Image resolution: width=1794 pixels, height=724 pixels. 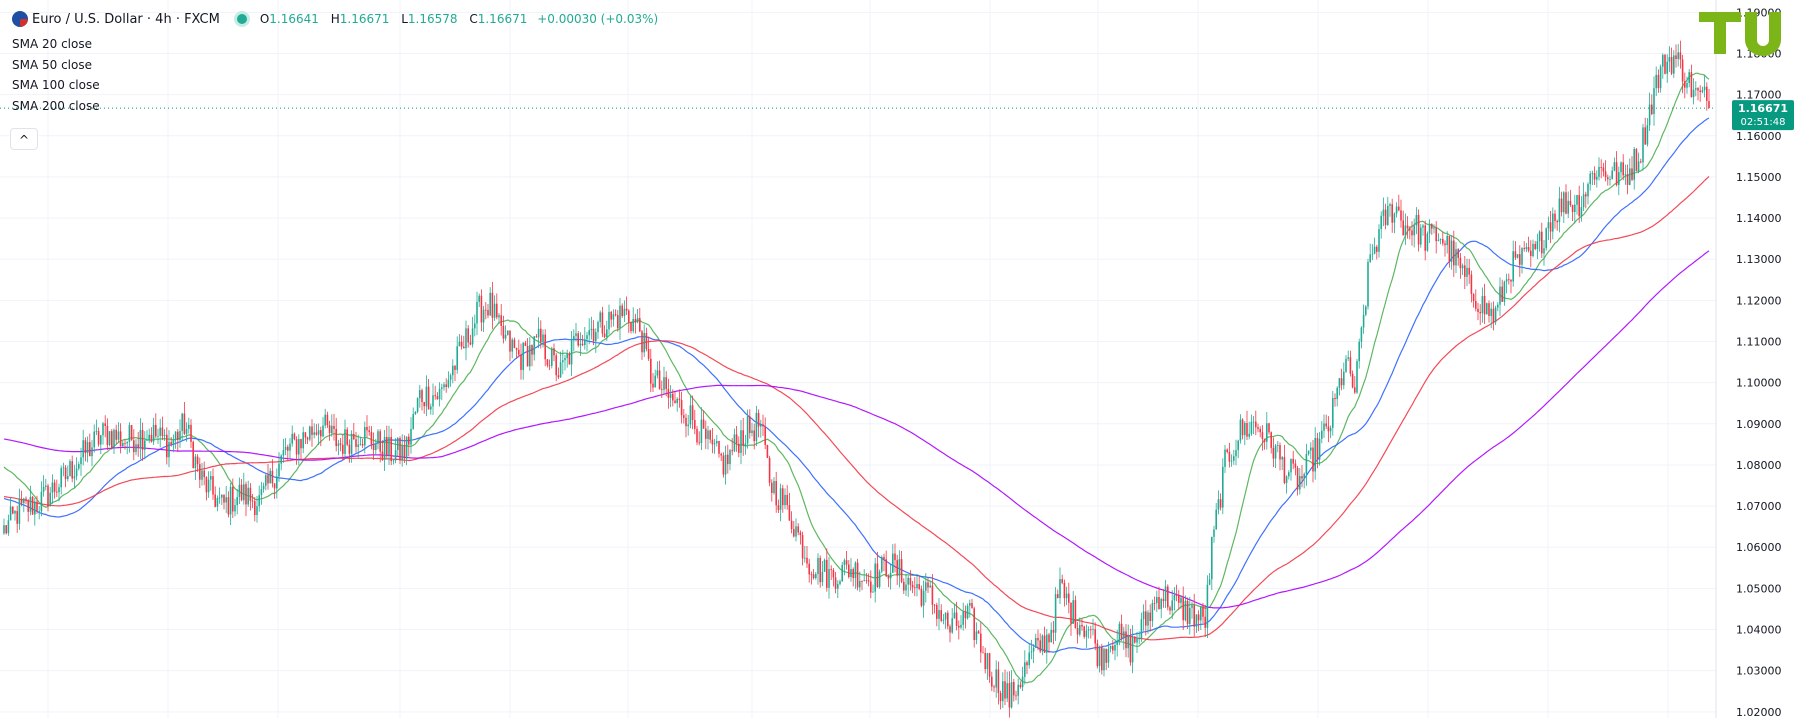 What do you see at coordinates (56, 86) in the screenshot?
I see `indicator-sma-100: SMA 100 close` at bounding box center [56, 86].